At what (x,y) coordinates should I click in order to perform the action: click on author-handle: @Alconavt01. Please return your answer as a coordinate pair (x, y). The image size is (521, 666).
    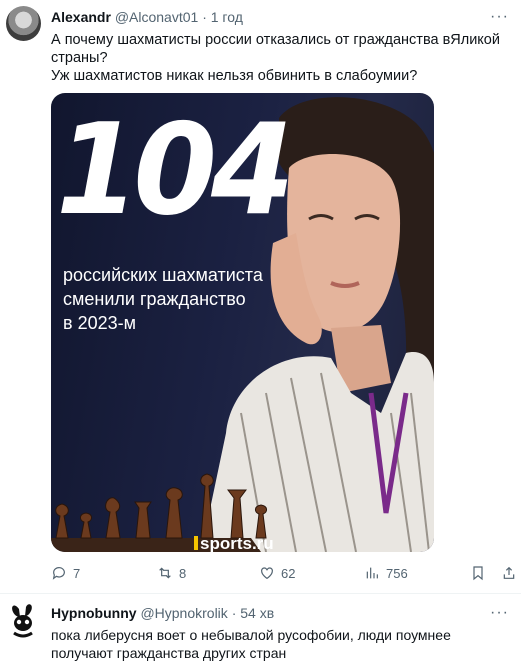
    Looking at the image, I should click on (156, 17).